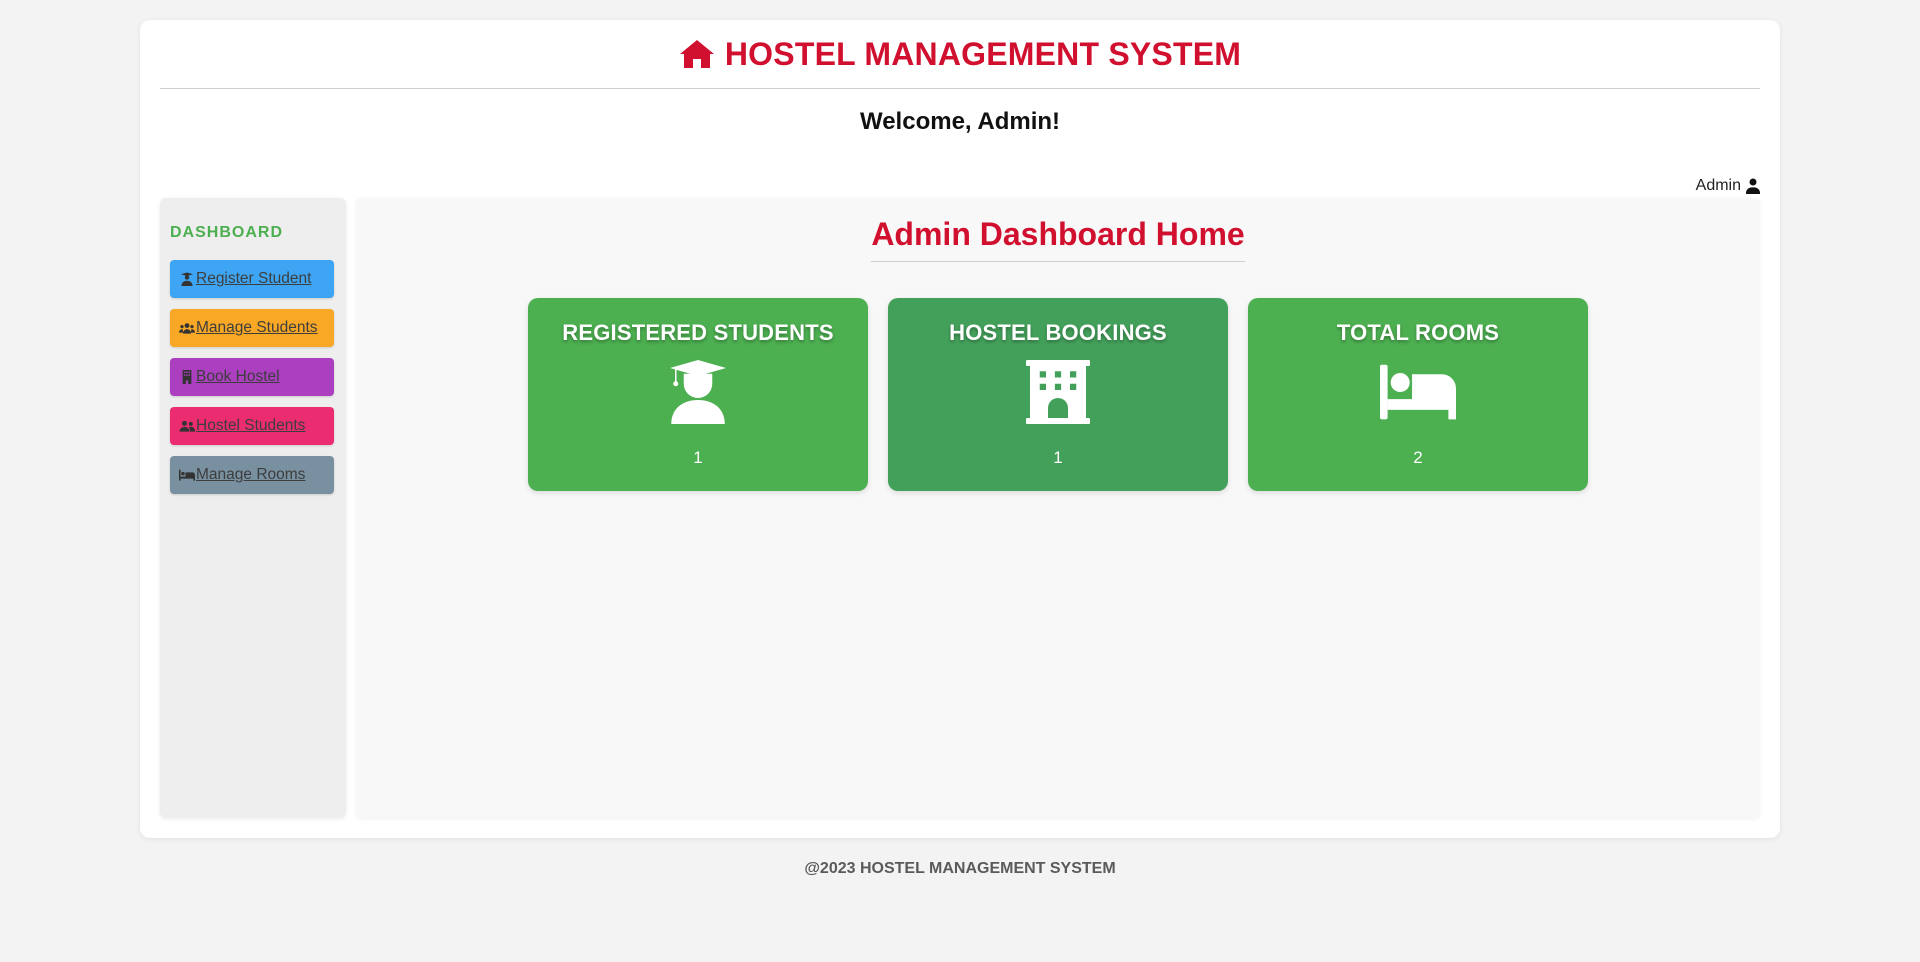  Describe the element at coordinates (1418, 457) in the screenshot. I see `stat-card-value: 2` at that location.